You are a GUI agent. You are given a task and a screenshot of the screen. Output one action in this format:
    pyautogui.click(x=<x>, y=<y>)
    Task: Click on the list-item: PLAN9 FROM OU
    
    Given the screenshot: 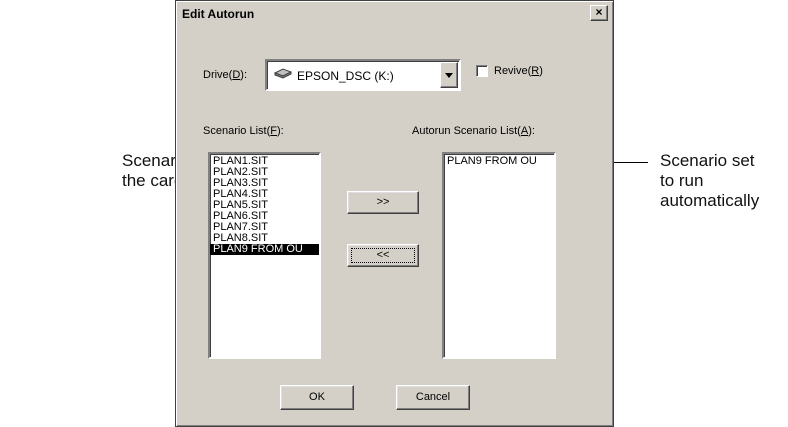 What is the action you would take?
    pyautogui.click(x=499, y=161)
    